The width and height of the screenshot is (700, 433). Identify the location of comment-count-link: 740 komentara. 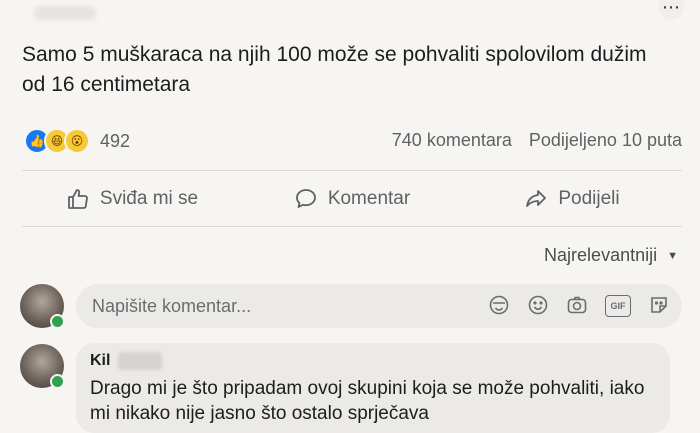
(452, 140).